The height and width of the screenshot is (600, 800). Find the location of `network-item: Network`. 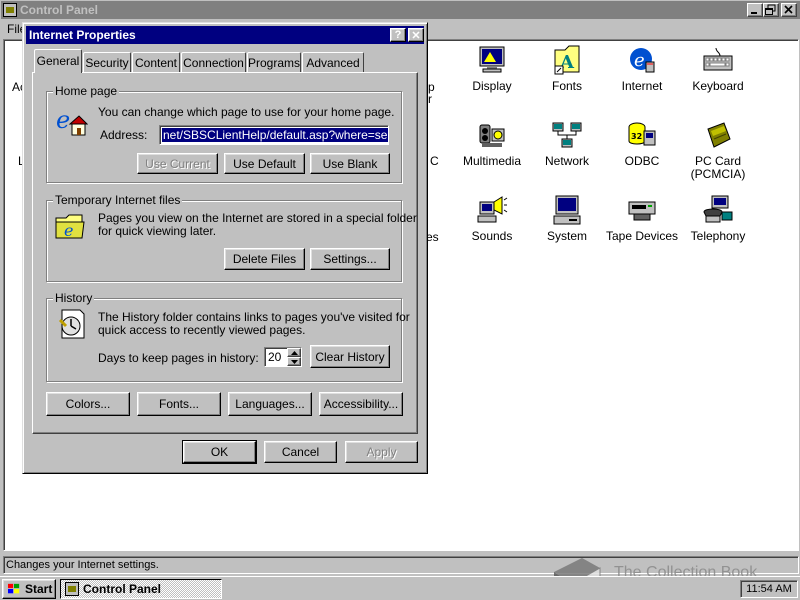

network-item: Network is located at coordinates (567, 149).